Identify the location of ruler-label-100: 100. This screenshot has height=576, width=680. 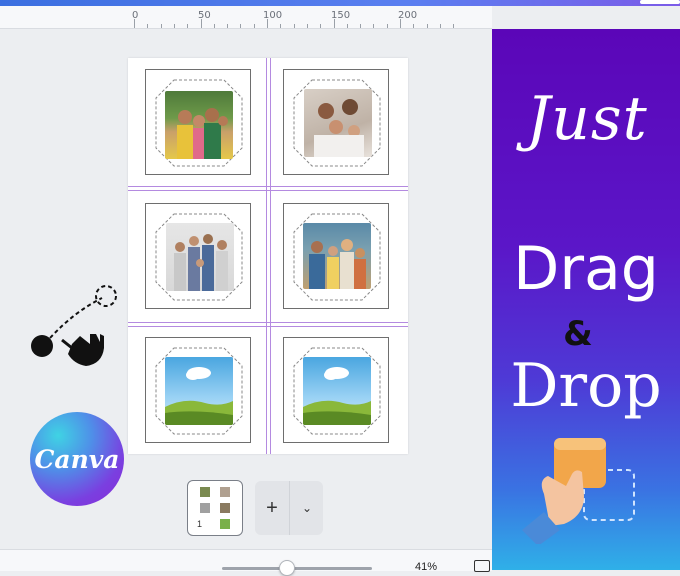
(273, 15).